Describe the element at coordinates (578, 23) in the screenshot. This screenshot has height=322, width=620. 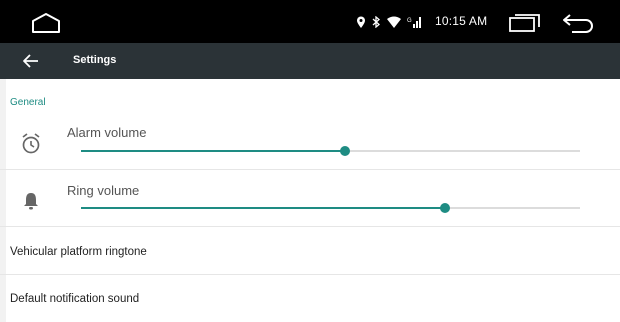
I see `back-icon` at that location.